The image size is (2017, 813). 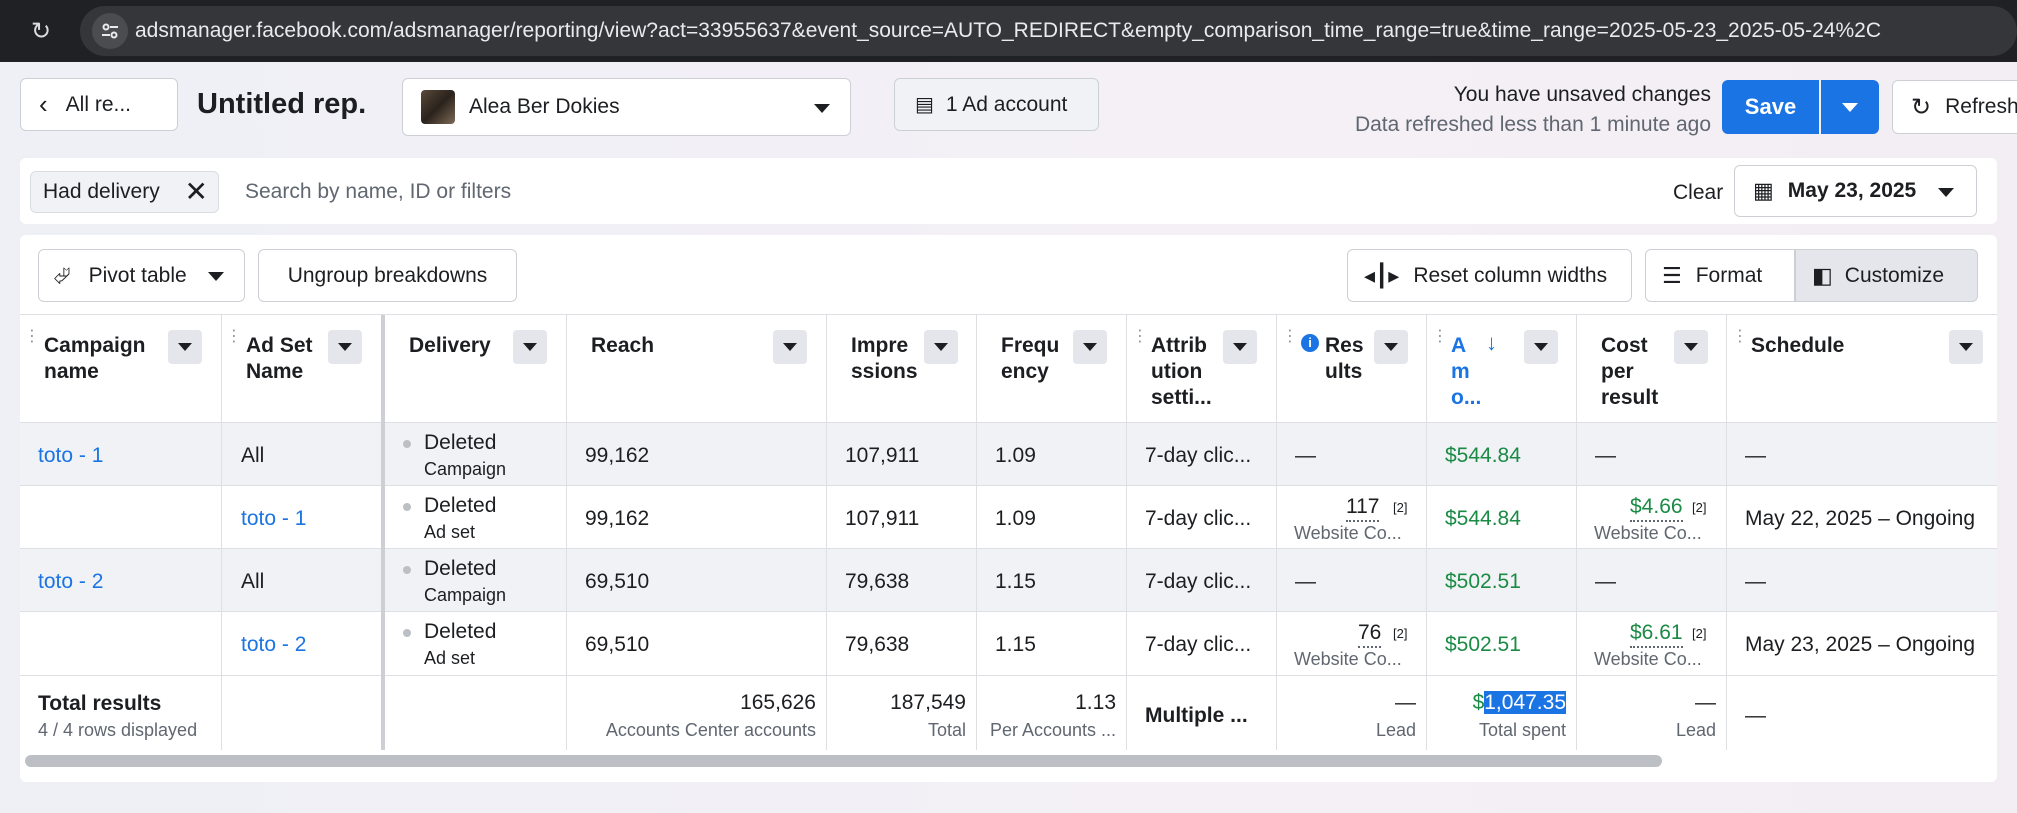 I want to click on column-menu-schedule, so click(x=1966, y=347).